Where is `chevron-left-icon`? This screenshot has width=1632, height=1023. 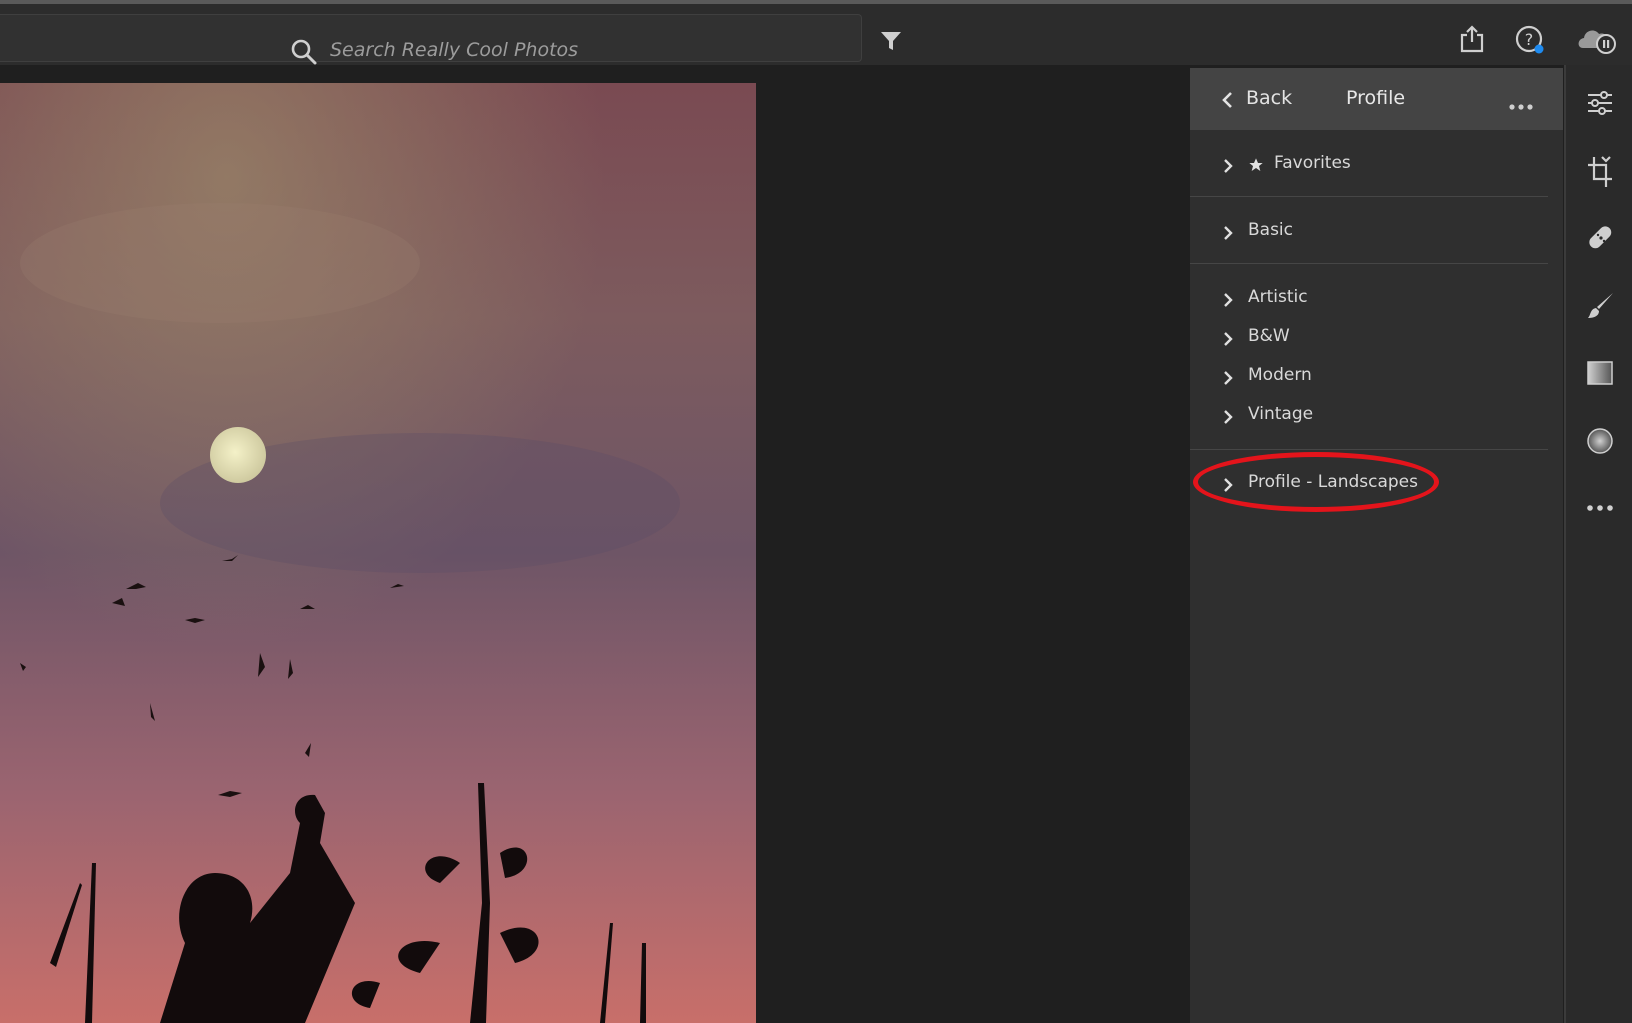
chevron-left-icon is located at coordinates (1227, 102).